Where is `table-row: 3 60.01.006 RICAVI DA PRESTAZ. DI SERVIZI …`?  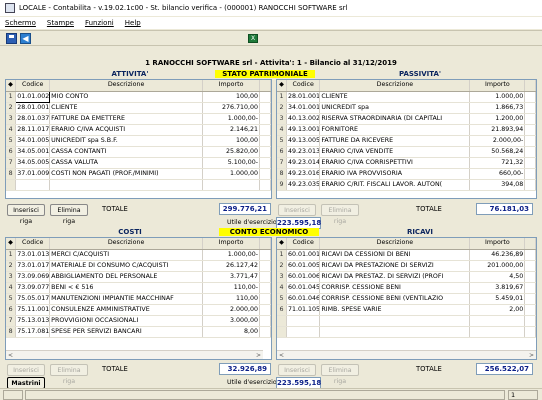 table-row: 3 60.01.006 RICAVI DA PRESTAZ. DI SERVIZI … is located at coordinates (406, 277).